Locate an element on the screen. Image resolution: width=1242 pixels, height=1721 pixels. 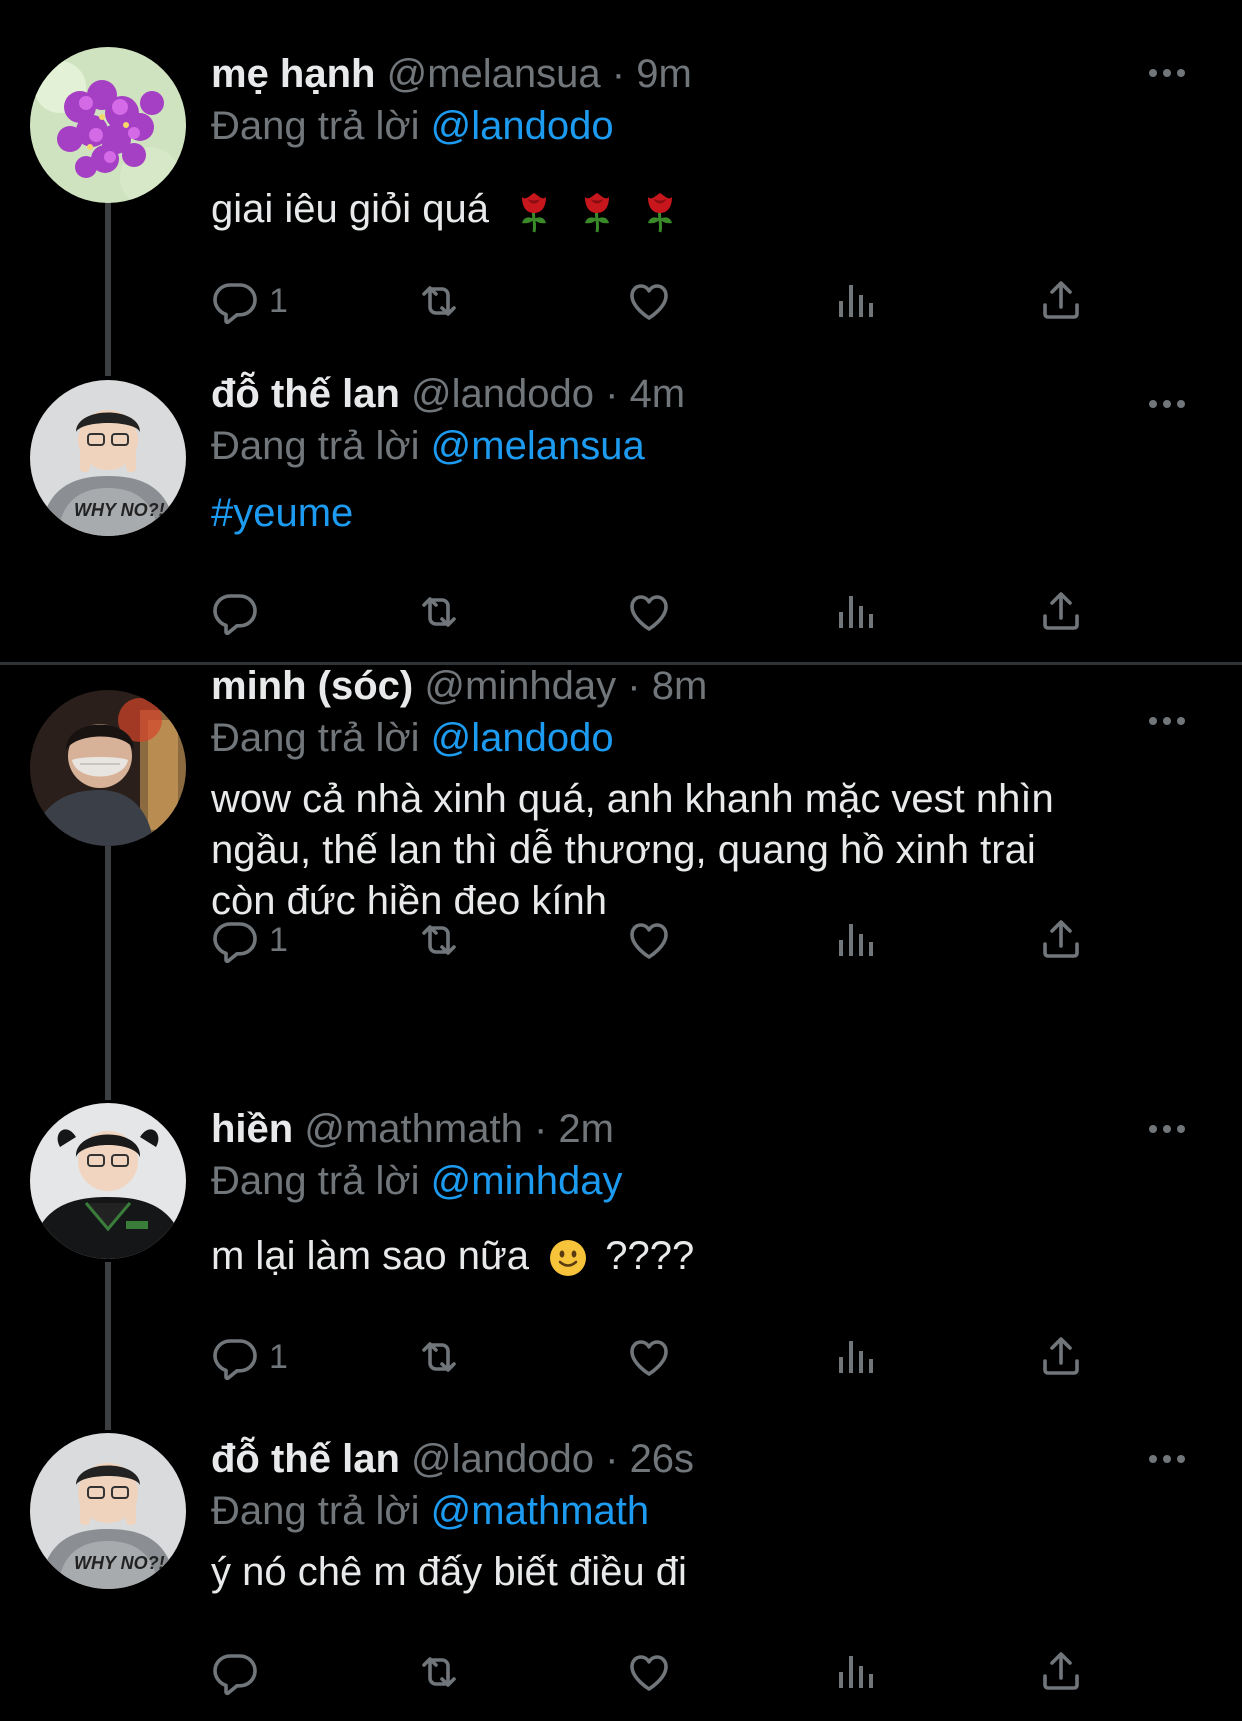
tweet-text: m lại làm sao nữa ???? is located at coordinates (706, 1256).